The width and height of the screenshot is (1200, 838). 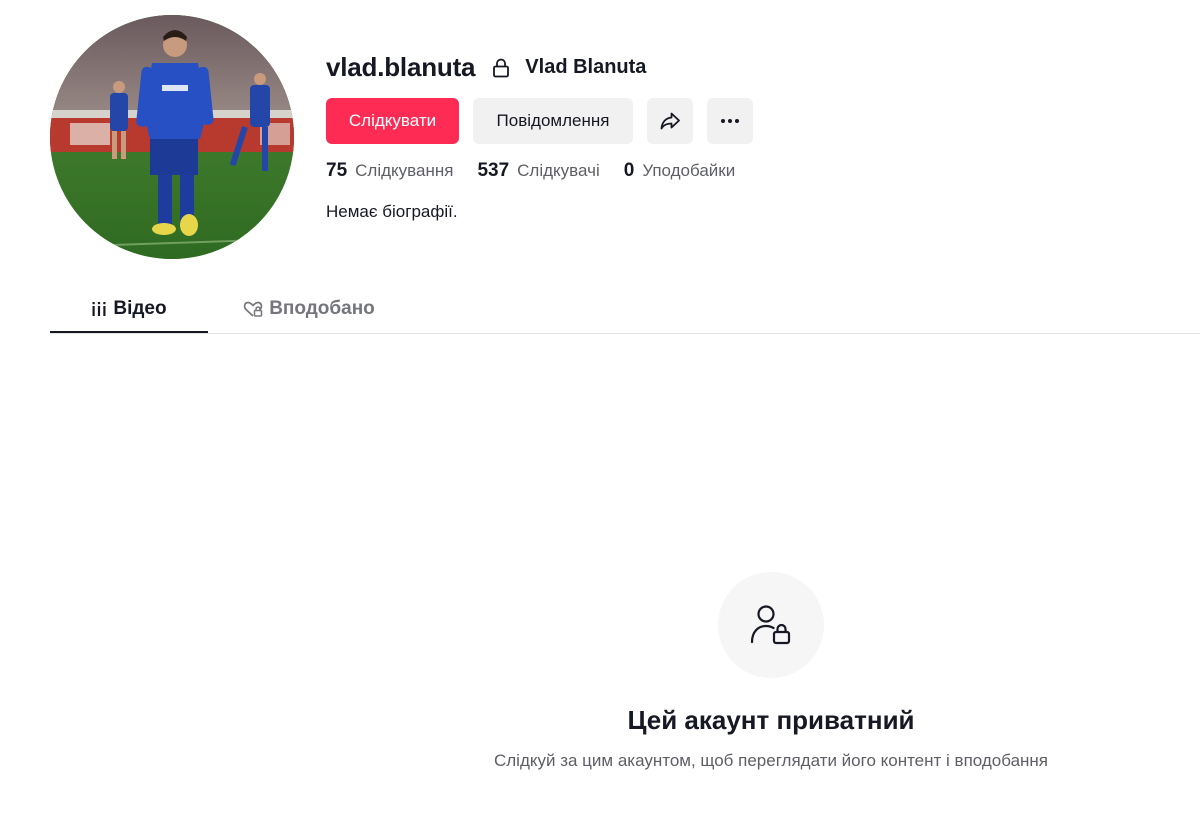 What do you see at coordinates (392, 211) in the screenshot?
I see `profile-bio: Немає біографії.` at bounding box center [392, 211].